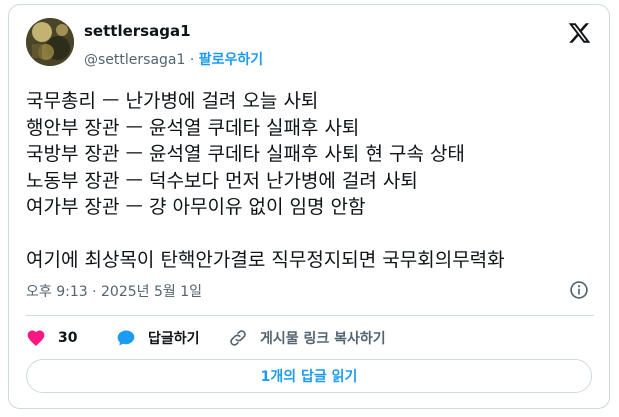 Image resolution: width=619 pixels, height=417 pixels. What do you see at coordinates (134, 60) in the screenshot?
I see `handle: @settlersaga1` at bounding box center [134, 60].